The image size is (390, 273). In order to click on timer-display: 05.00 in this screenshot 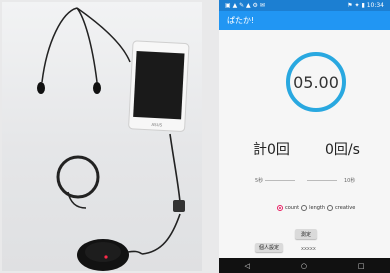, I will do `click(316, 82)`.